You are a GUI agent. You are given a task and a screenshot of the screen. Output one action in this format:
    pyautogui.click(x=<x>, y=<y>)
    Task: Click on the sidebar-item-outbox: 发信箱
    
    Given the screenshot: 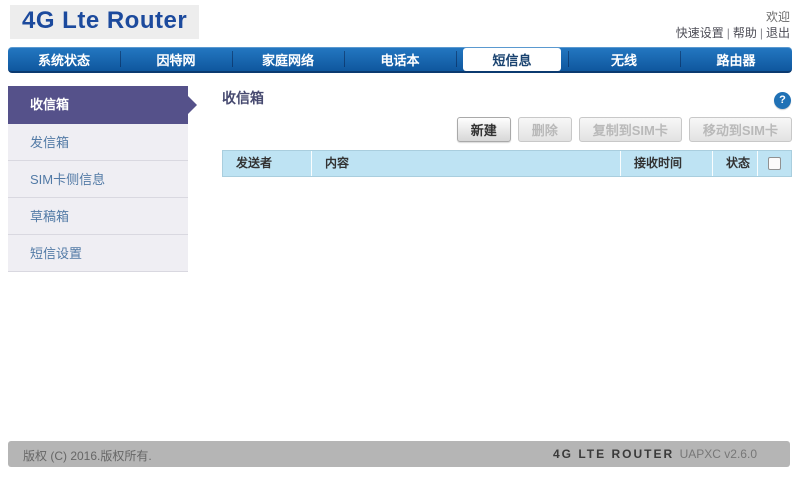 What is the action you would take?
    pyautogui.click(x=98, y=142)
    